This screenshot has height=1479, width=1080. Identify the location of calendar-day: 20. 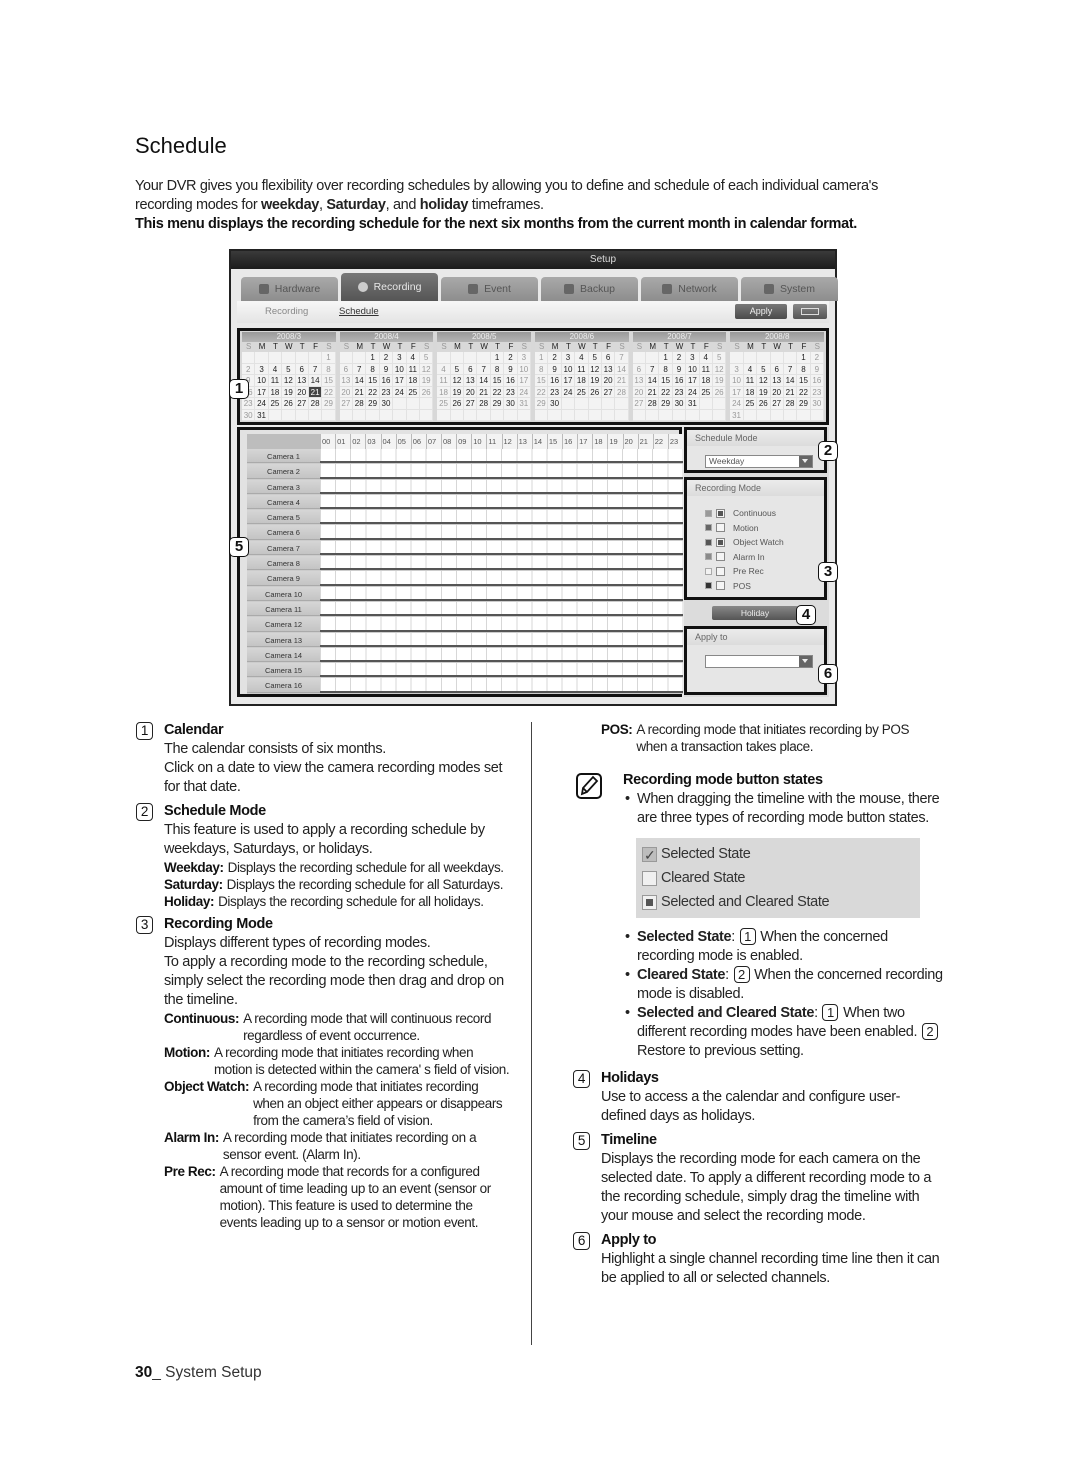
(608, 381).